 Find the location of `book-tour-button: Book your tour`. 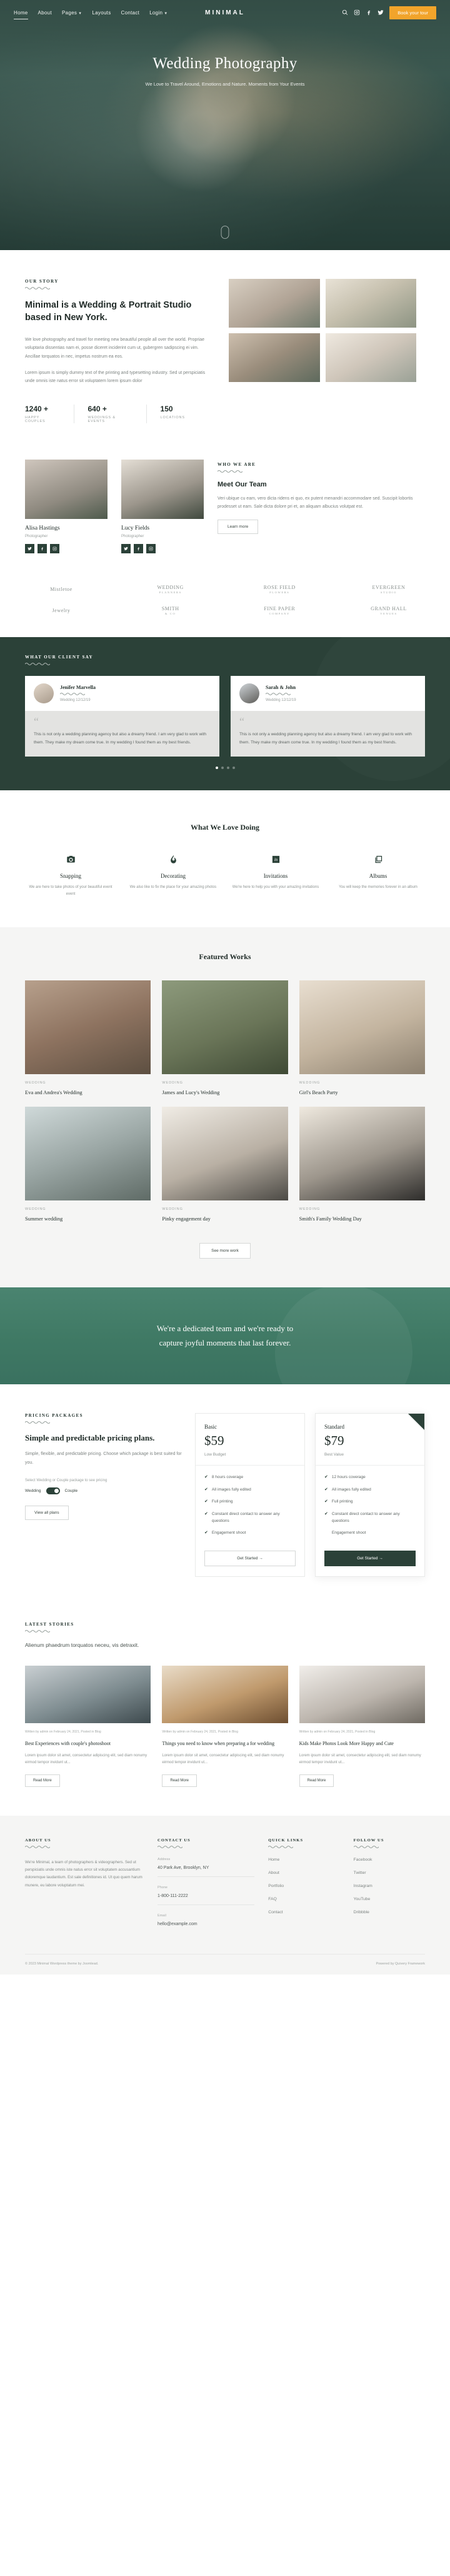

book-tour-button: Book your tour is located at coordinates (412, 12).